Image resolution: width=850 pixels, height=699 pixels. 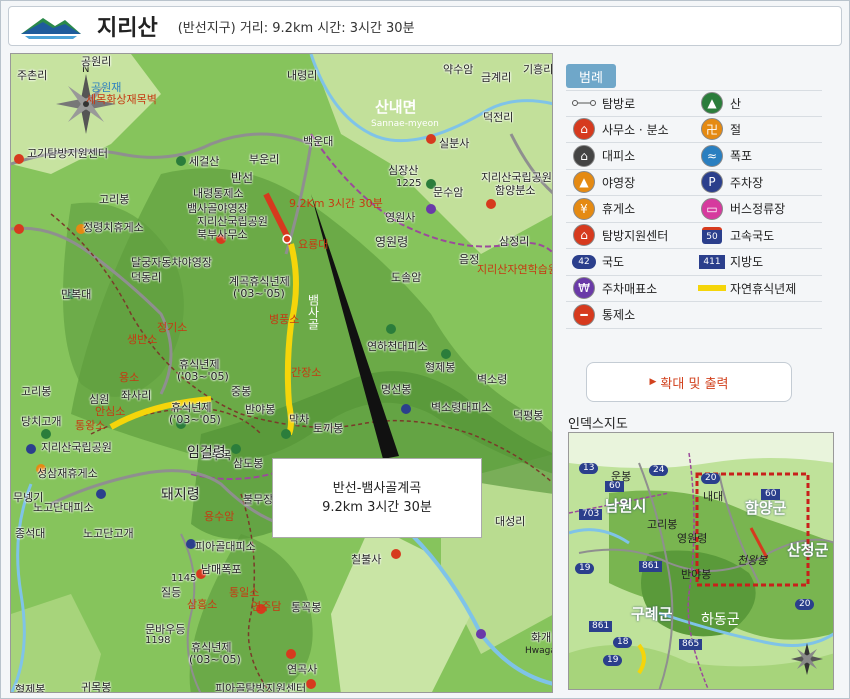 What do you see at coordinates (406, 277) in the screenshot?
I see `map-label: 도솔암` at bounding box center [406, 277].